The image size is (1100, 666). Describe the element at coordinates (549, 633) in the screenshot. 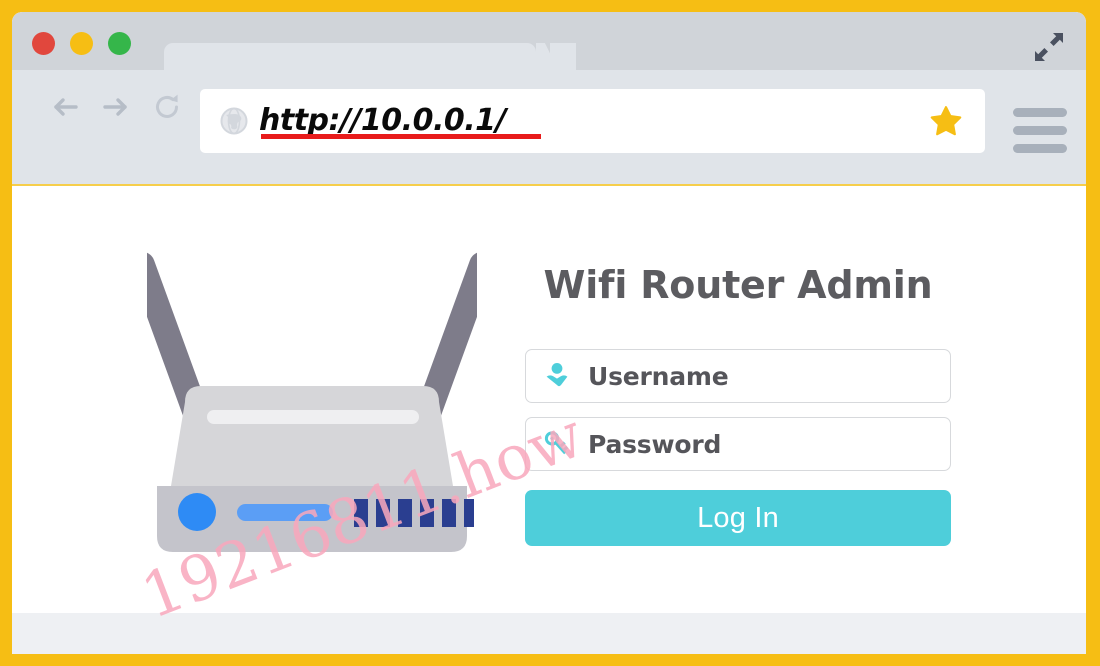

I see `page-footer` at that location.